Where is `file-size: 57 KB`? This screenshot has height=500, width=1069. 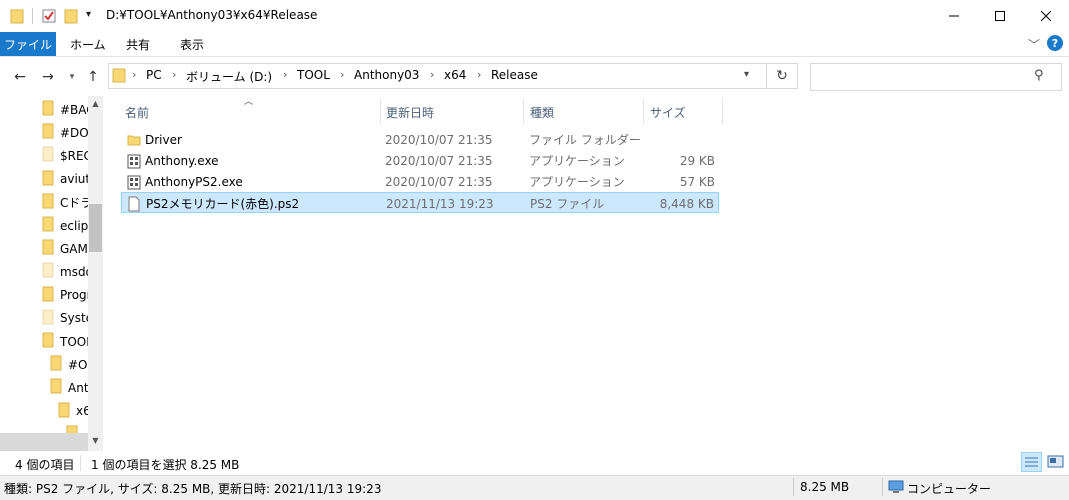
file-size: 57 KB is located at coordinates (697, 181).